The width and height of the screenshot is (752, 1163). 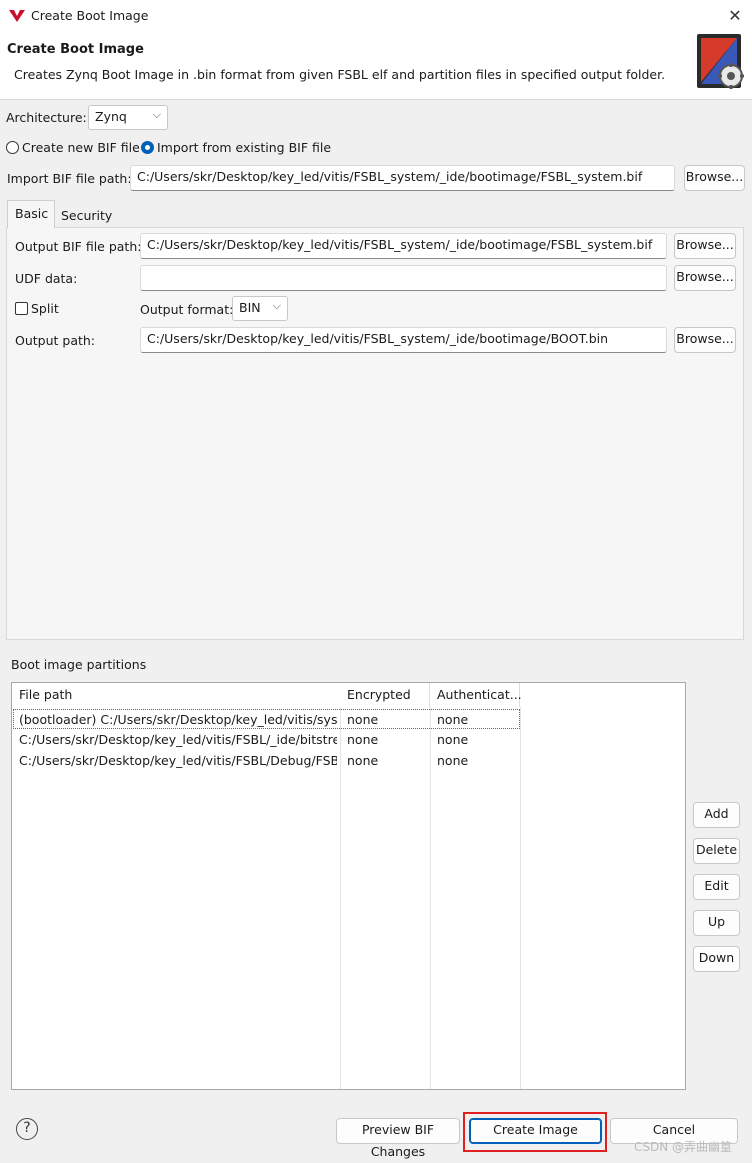 I want to click on edit-partition-button: Edit, so click(x=716, y=887).